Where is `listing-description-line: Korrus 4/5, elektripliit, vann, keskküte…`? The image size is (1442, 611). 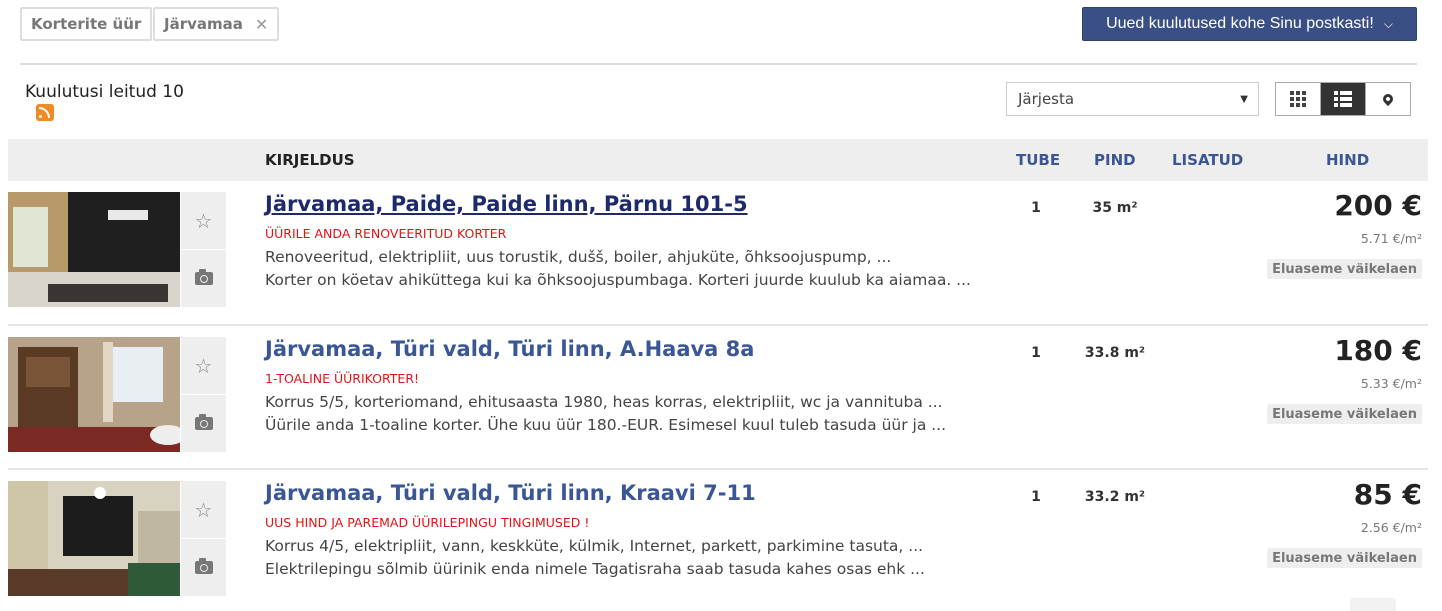 listing-description-line: Korrus 4/5, elektripliit, vann, keskküte… is located at coordinates (594, 546).